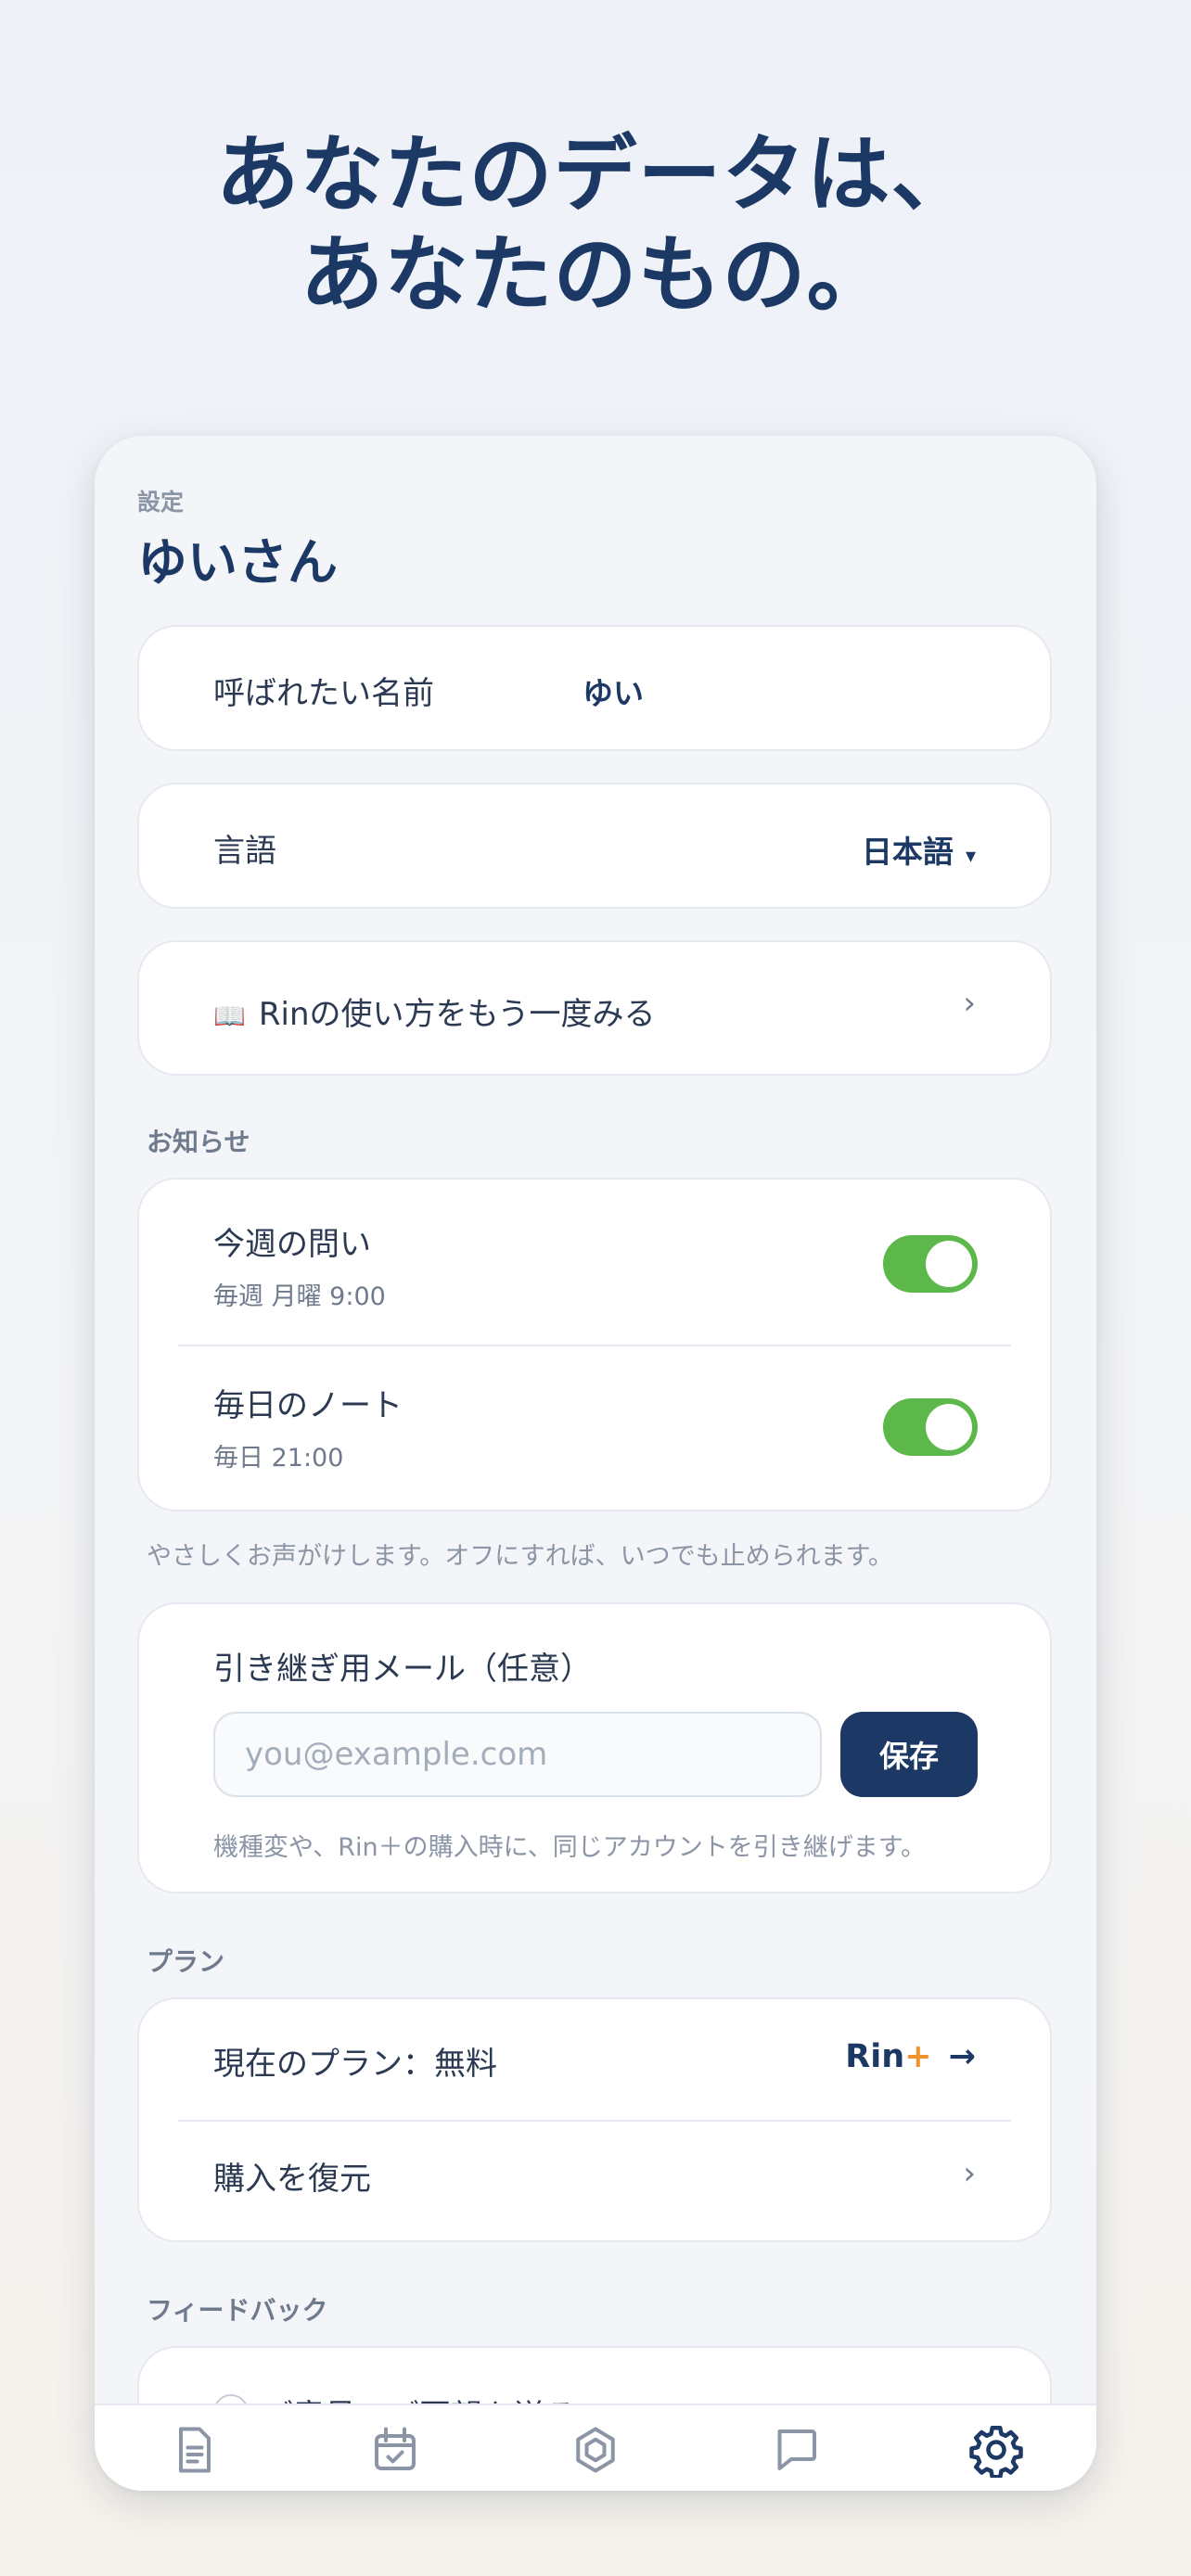 This screenshot has height=2576, width=1191. What do you see at coordinates (457, 1015) in the screenshot?
I see `tutorial-label: Rinの使い方をもう一度みる` at bounding box center [457, 1015].